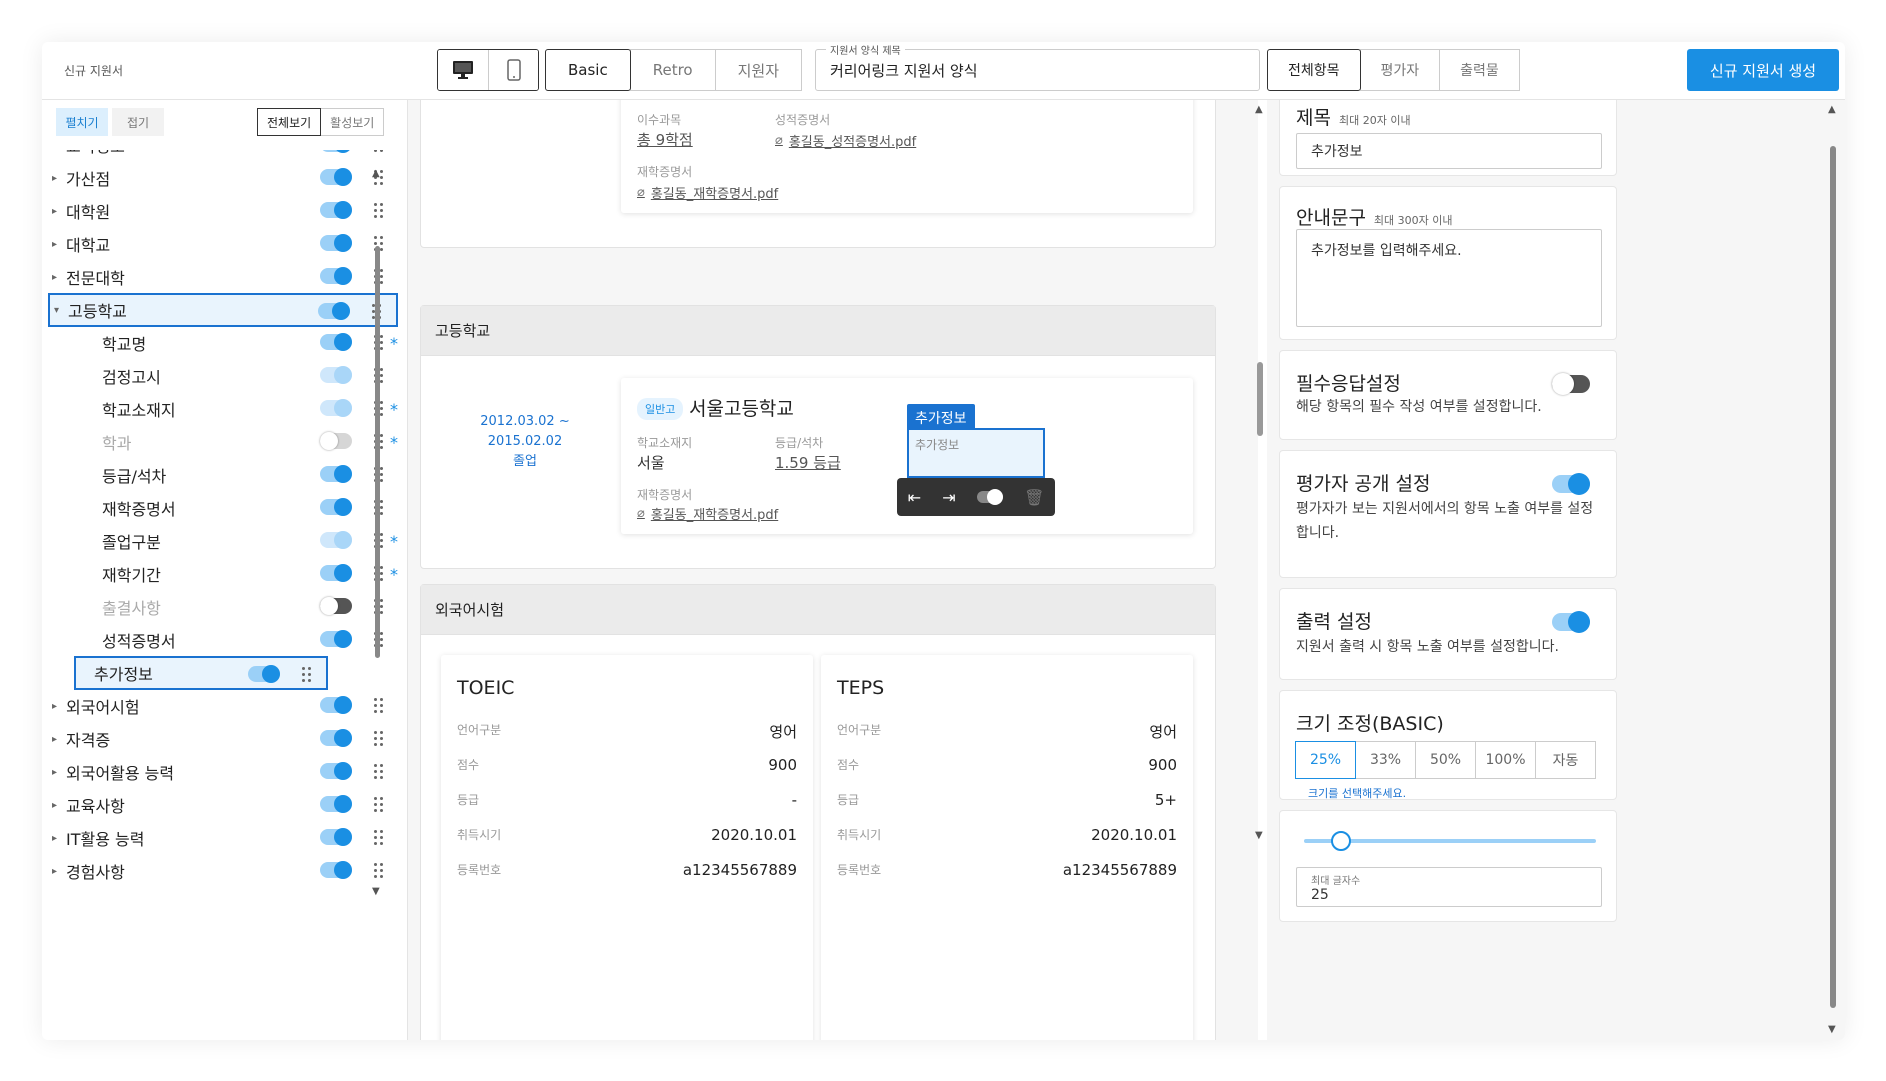 This screenshot has height=1081, width=1886. Describe the element at coordinates (1571, 384) in the screenshot. I see `required-toggle` at that location.